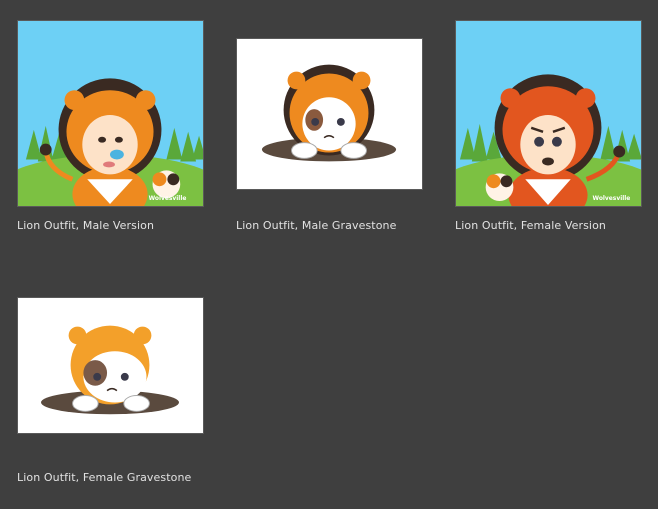 The height and width of the screenshot is (509, 658). I want to click on lion-male-version-icon: Wolvesville, so click(110, 113).